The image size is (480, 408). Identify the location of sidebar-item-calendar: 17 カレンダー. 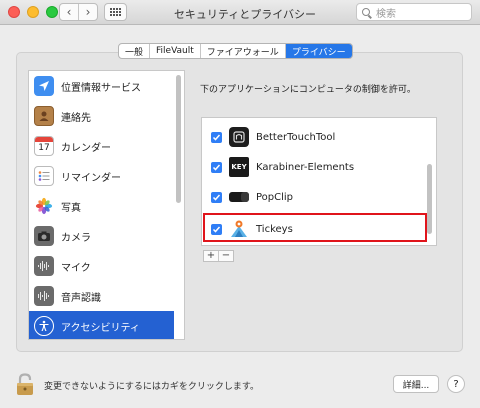
(101, 146).